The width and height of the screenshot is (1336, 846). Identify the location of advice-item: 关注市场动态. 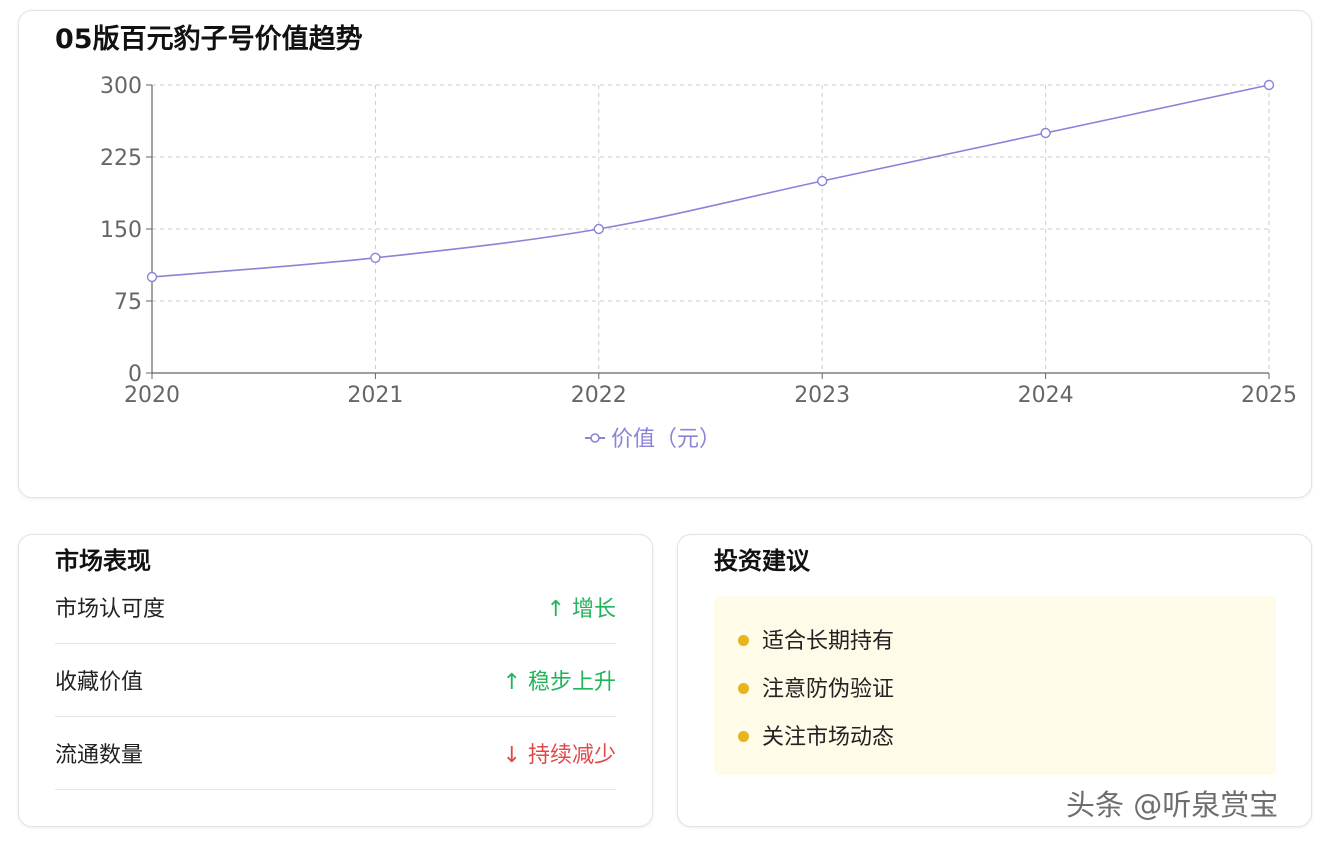
(816, 735).